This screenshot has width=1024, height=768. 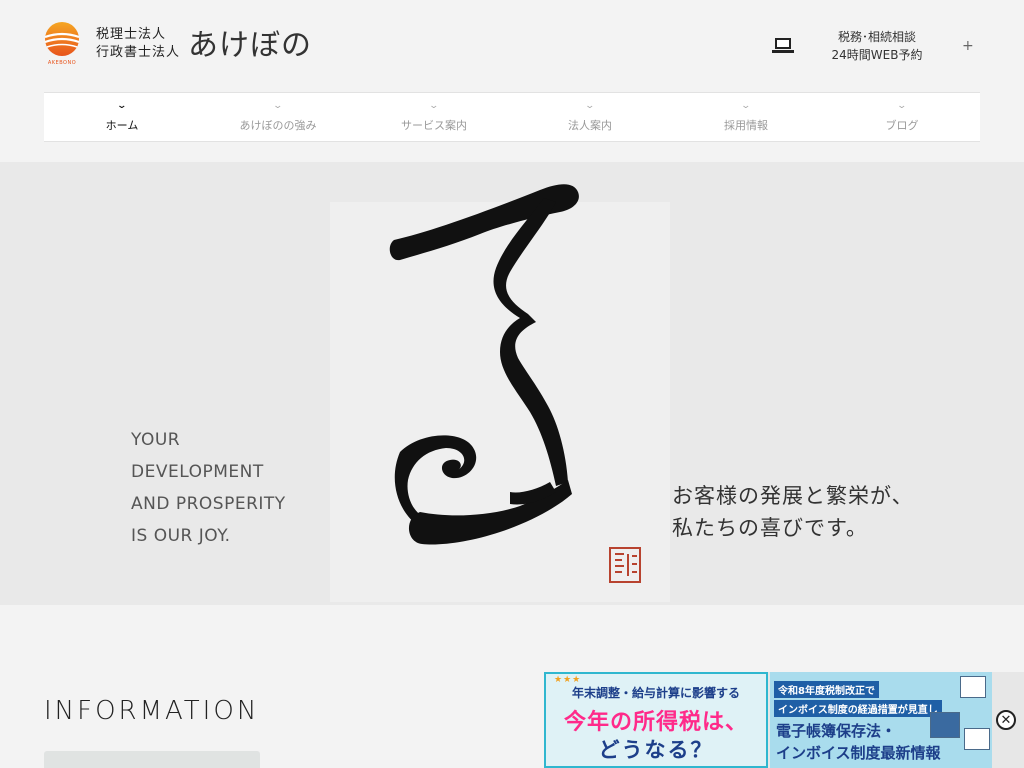 What do you see at coordinates (858, 753) in the screenshot?
I see `invoice-banner-headline2: インボイス制度最新情報` at bounding box center [858, 753].